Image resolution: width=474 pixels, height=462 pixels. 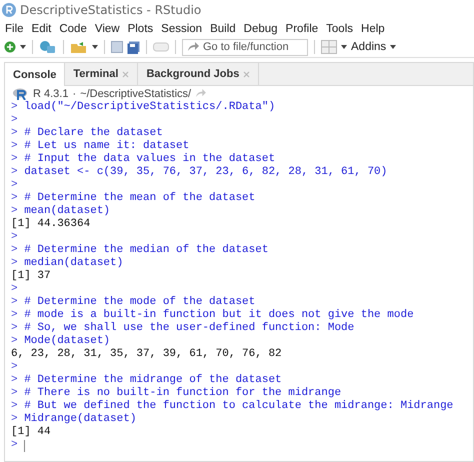 What do you see at coordinates (142, 28) in the screenshot?
I see `menu-item: Plots` at bounding box center [142, 28].